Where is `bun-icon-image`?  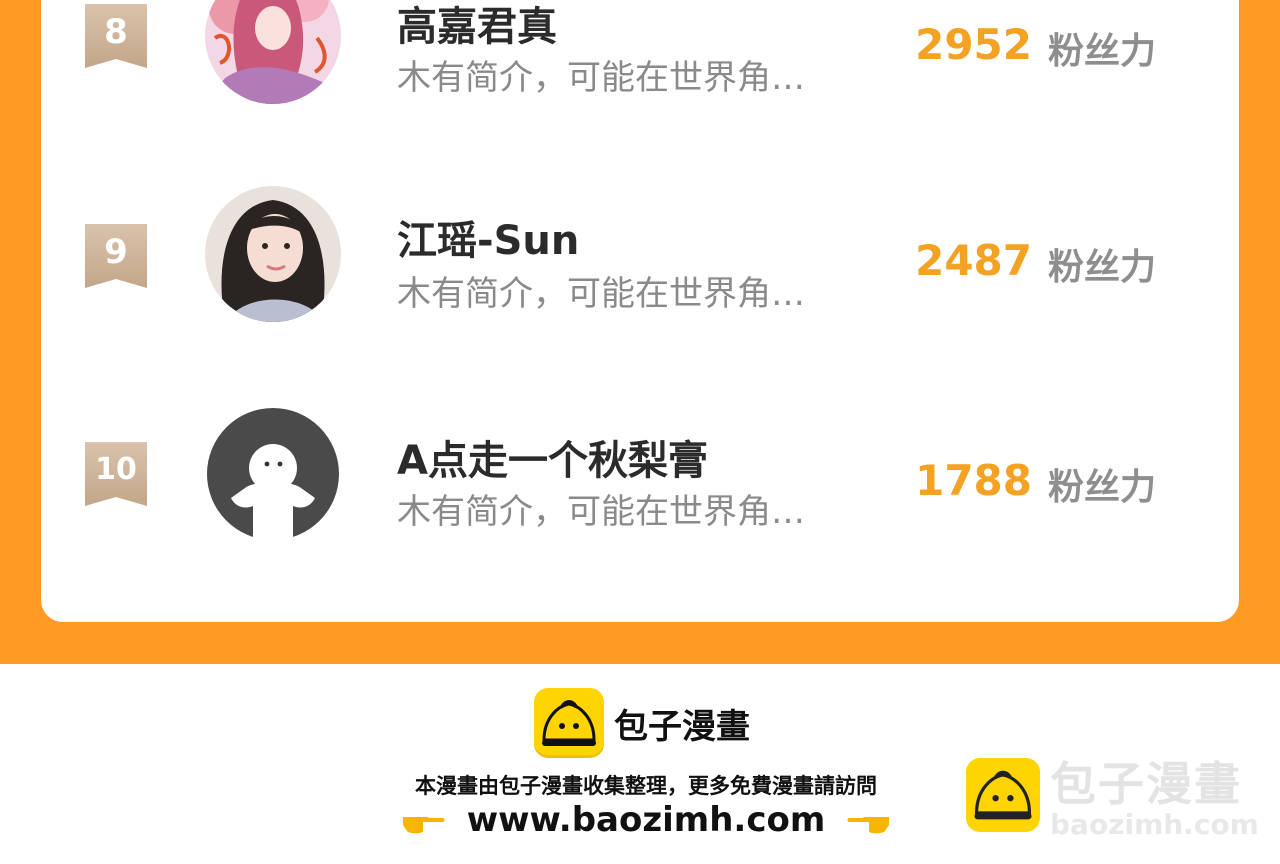 bun-icon-image is located at coordinates (569, 723).